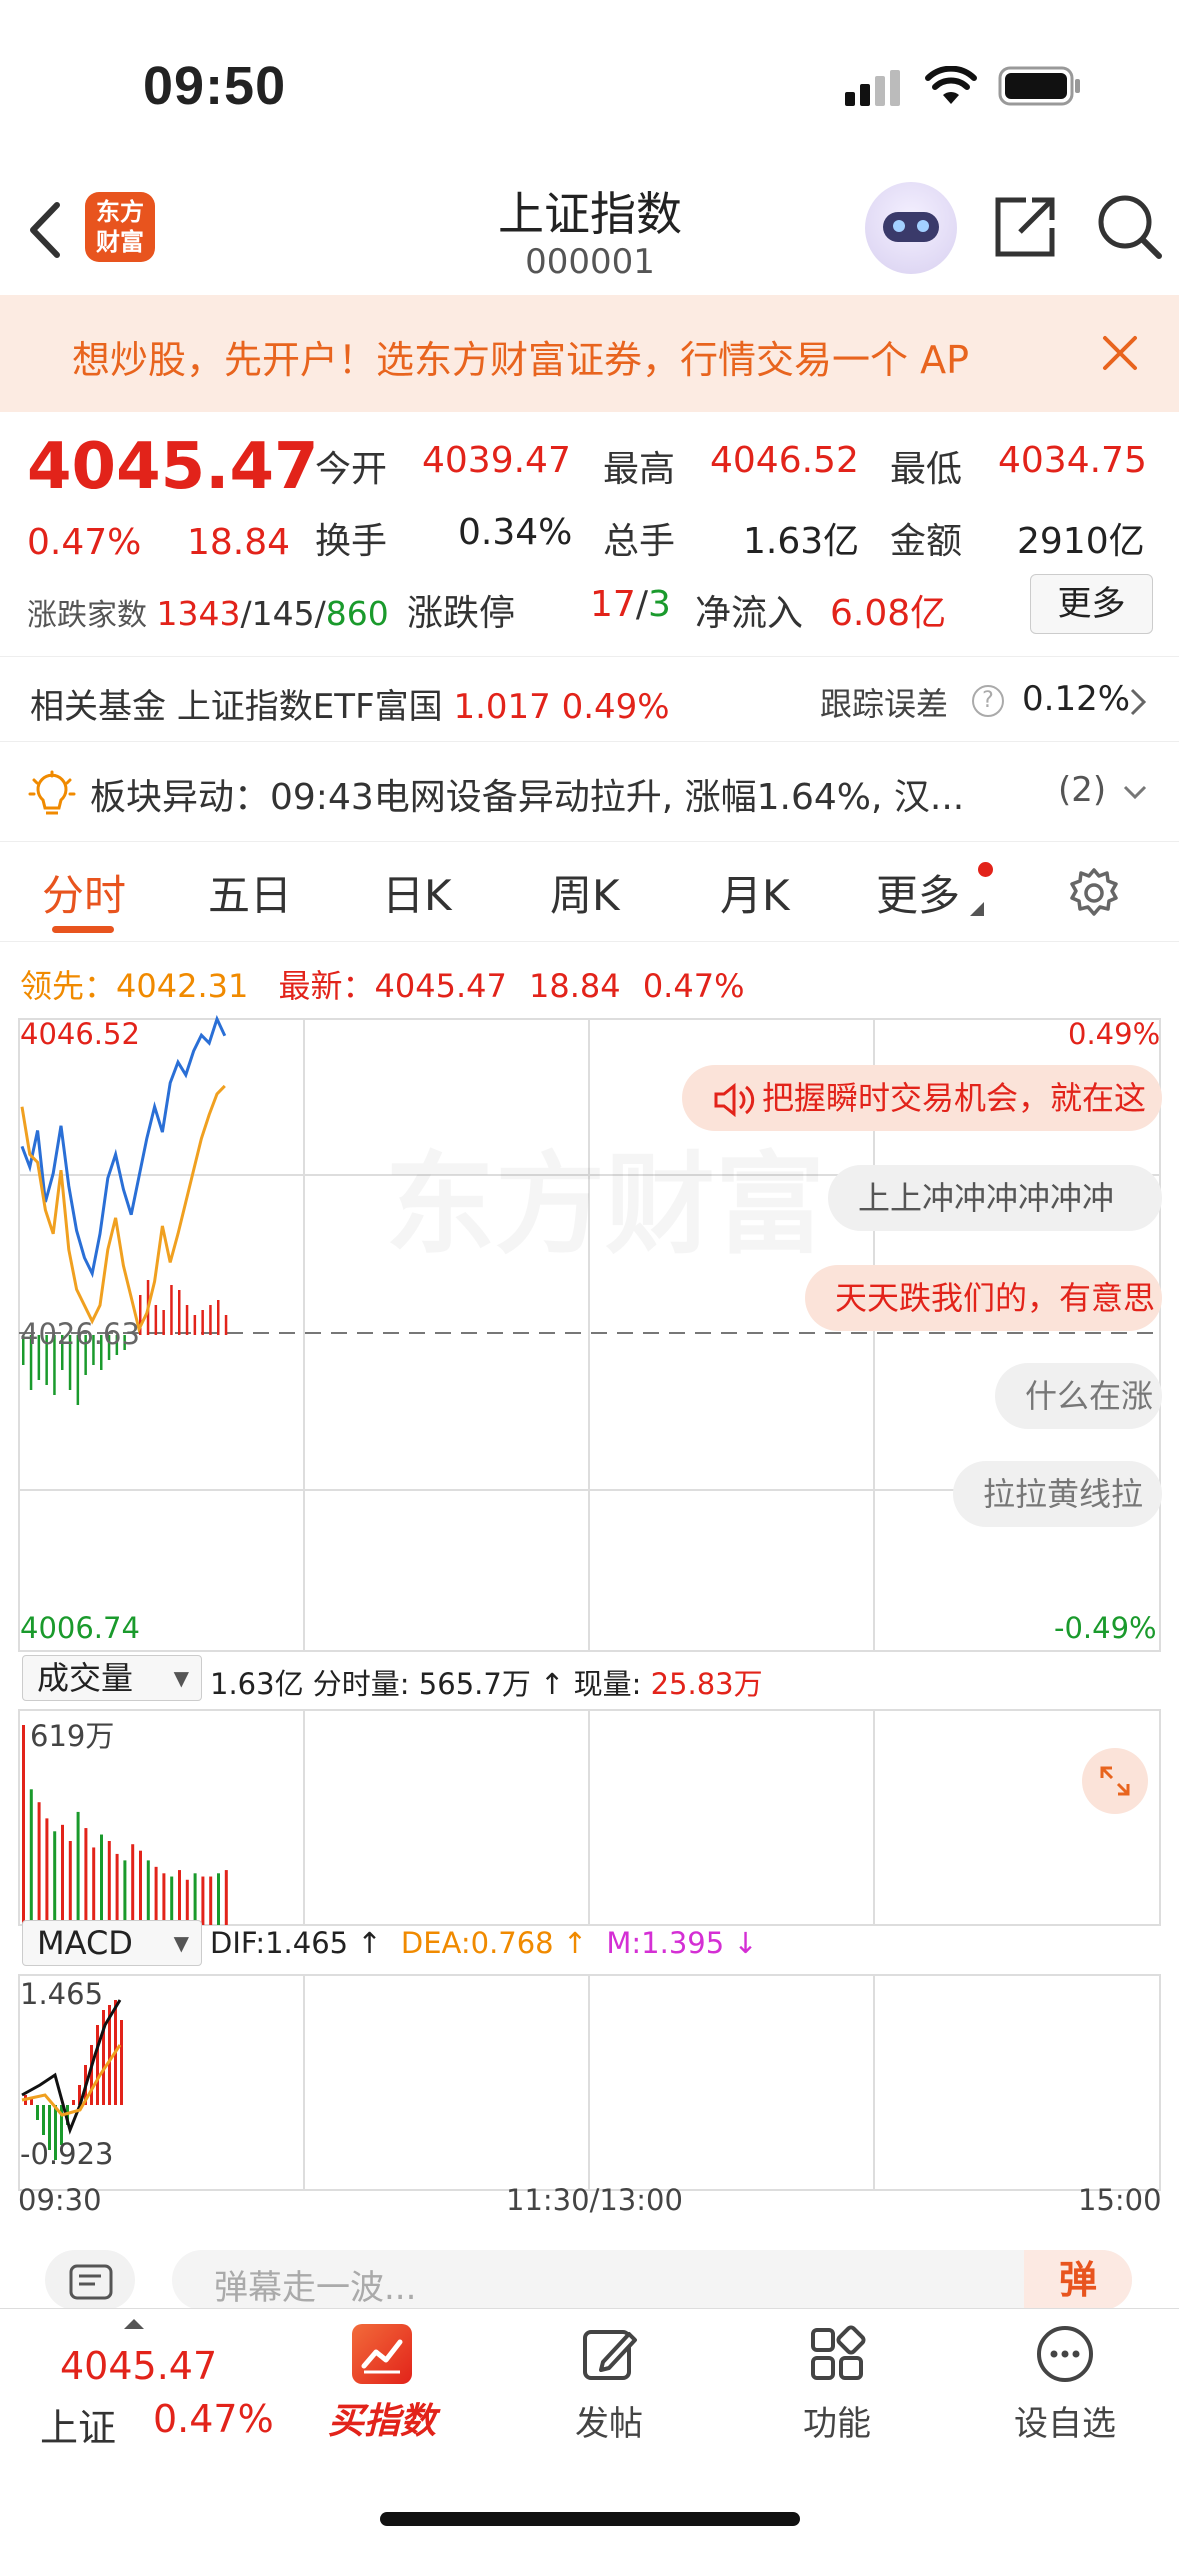 The width and height of the screenshot is (1179, 2556). I want to click on chevron-right-icon, so click(1138, 702).